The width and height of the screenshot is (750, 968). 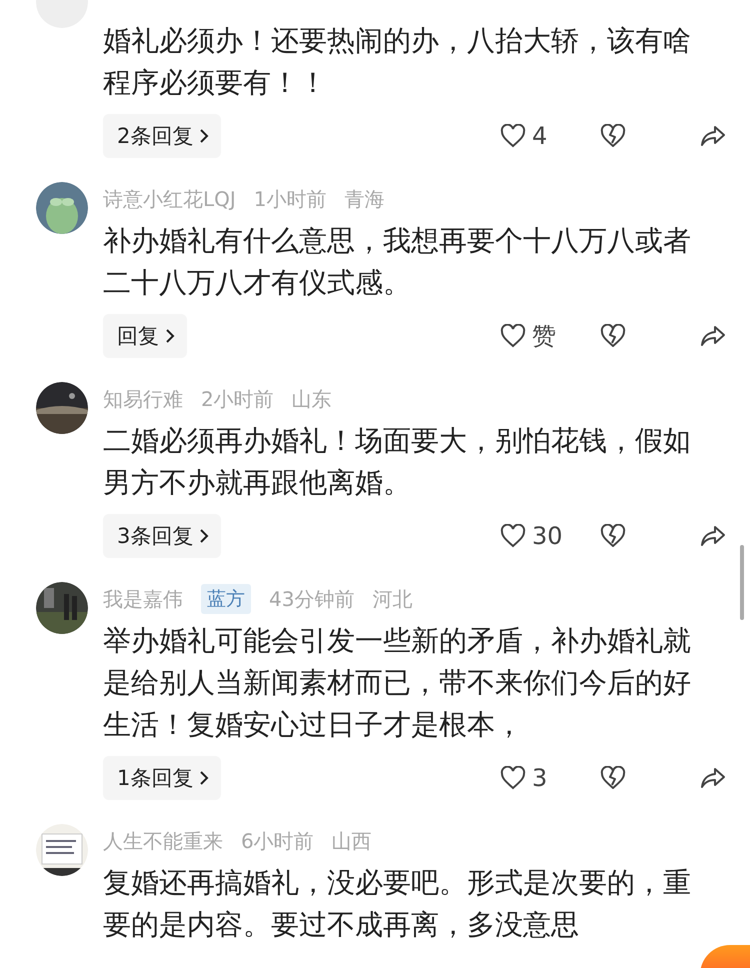 I want to click on timestamp: 43分钟前, so click(x=311, y=599).